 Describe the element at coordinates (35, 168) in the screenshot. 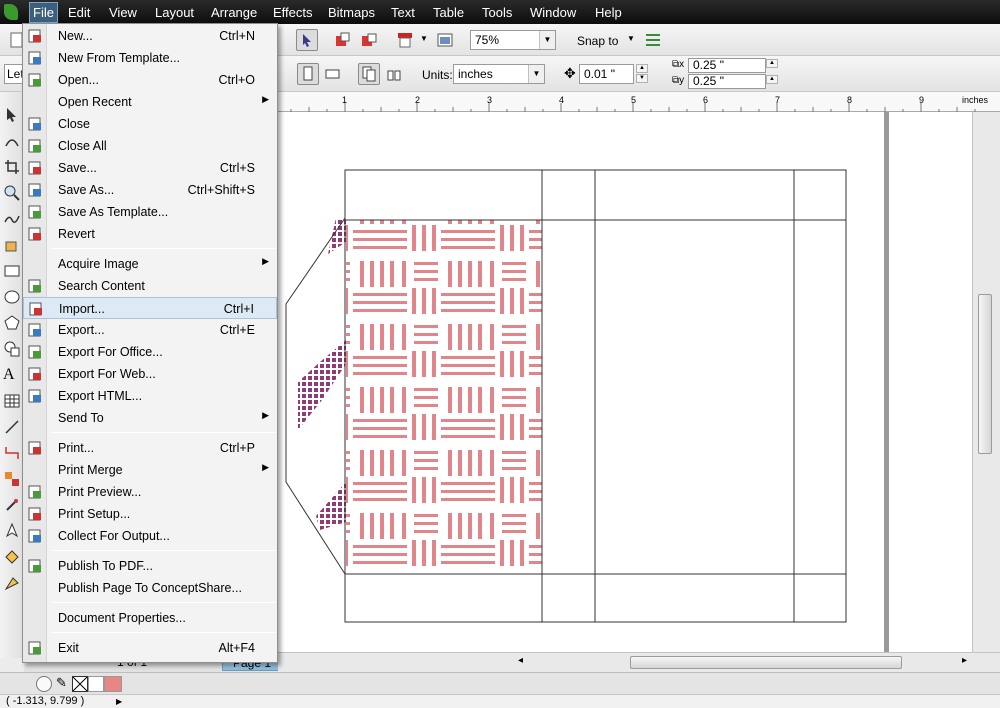

I see `save-icon` at that location.